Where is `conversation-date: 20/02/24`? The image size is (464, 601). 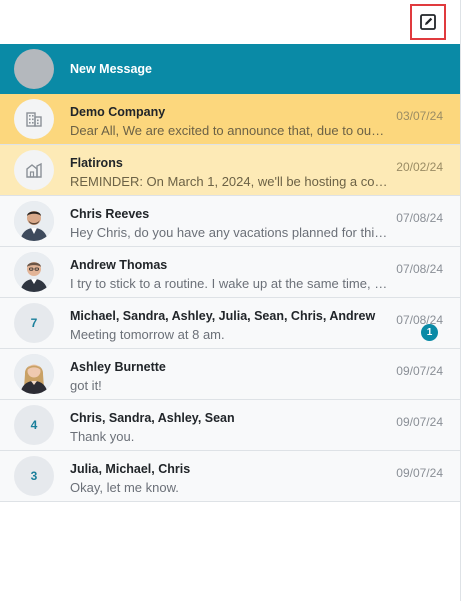
conversation-date: 20/02/24 is located at coordinates (419, 167).